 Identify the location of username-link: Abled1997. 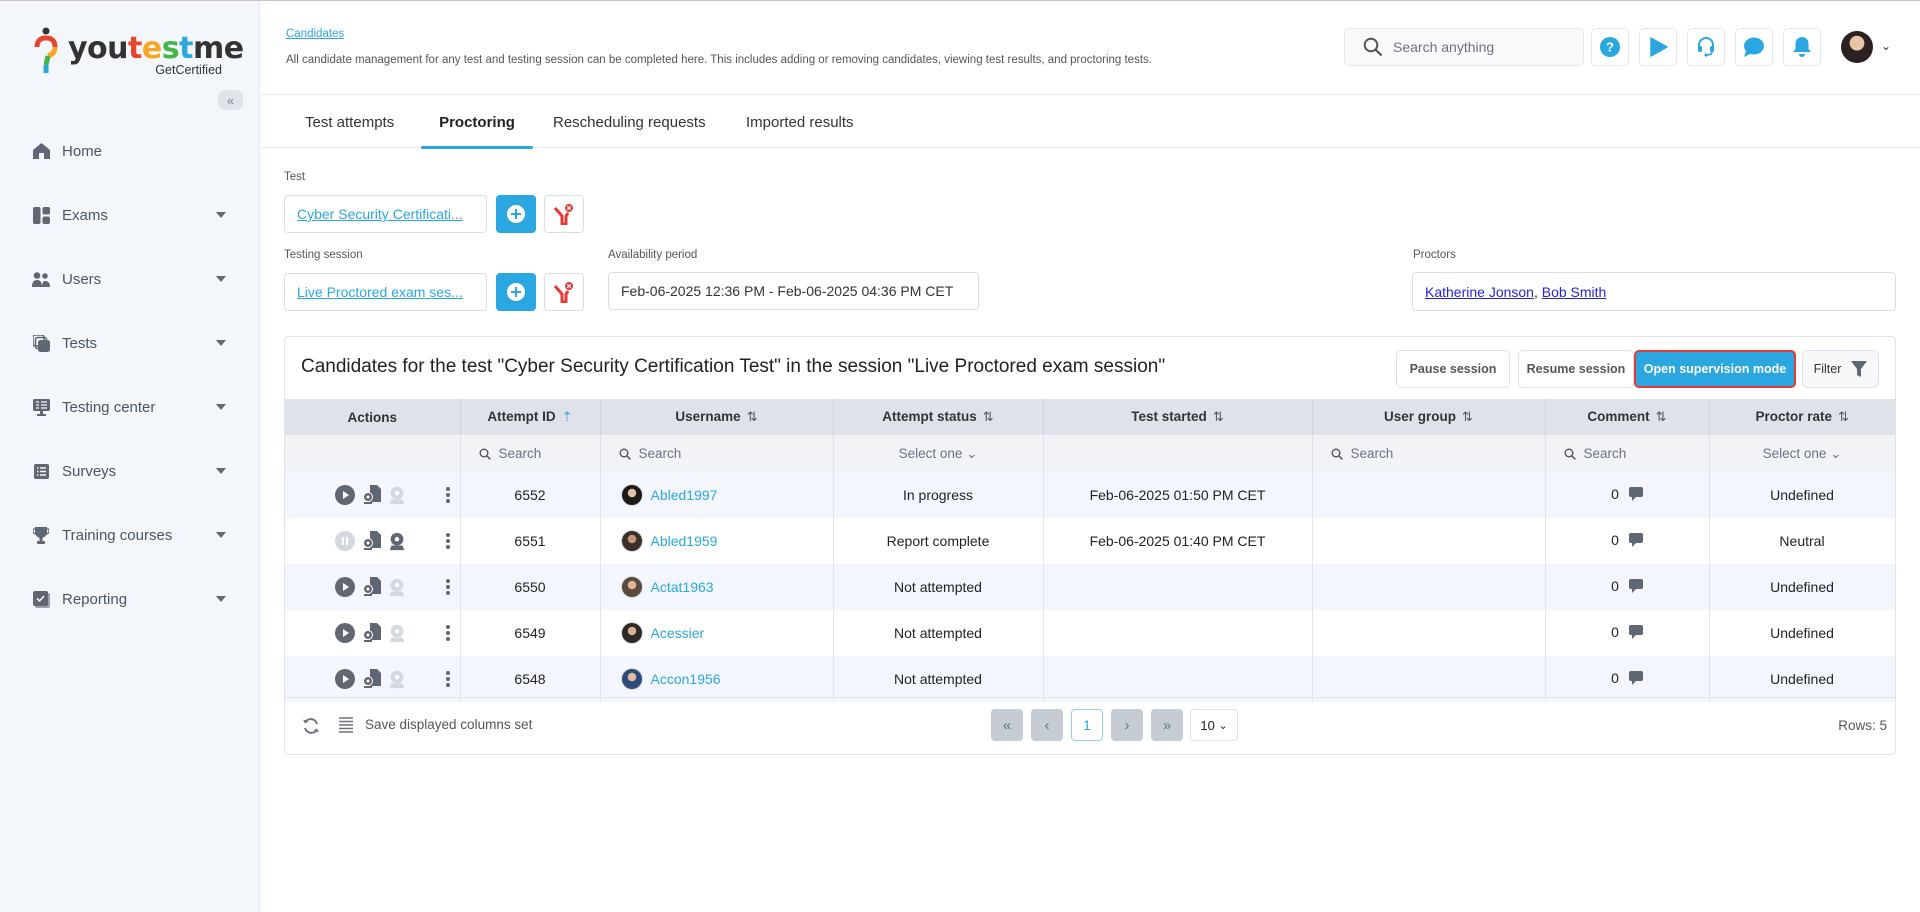
(684, 495).